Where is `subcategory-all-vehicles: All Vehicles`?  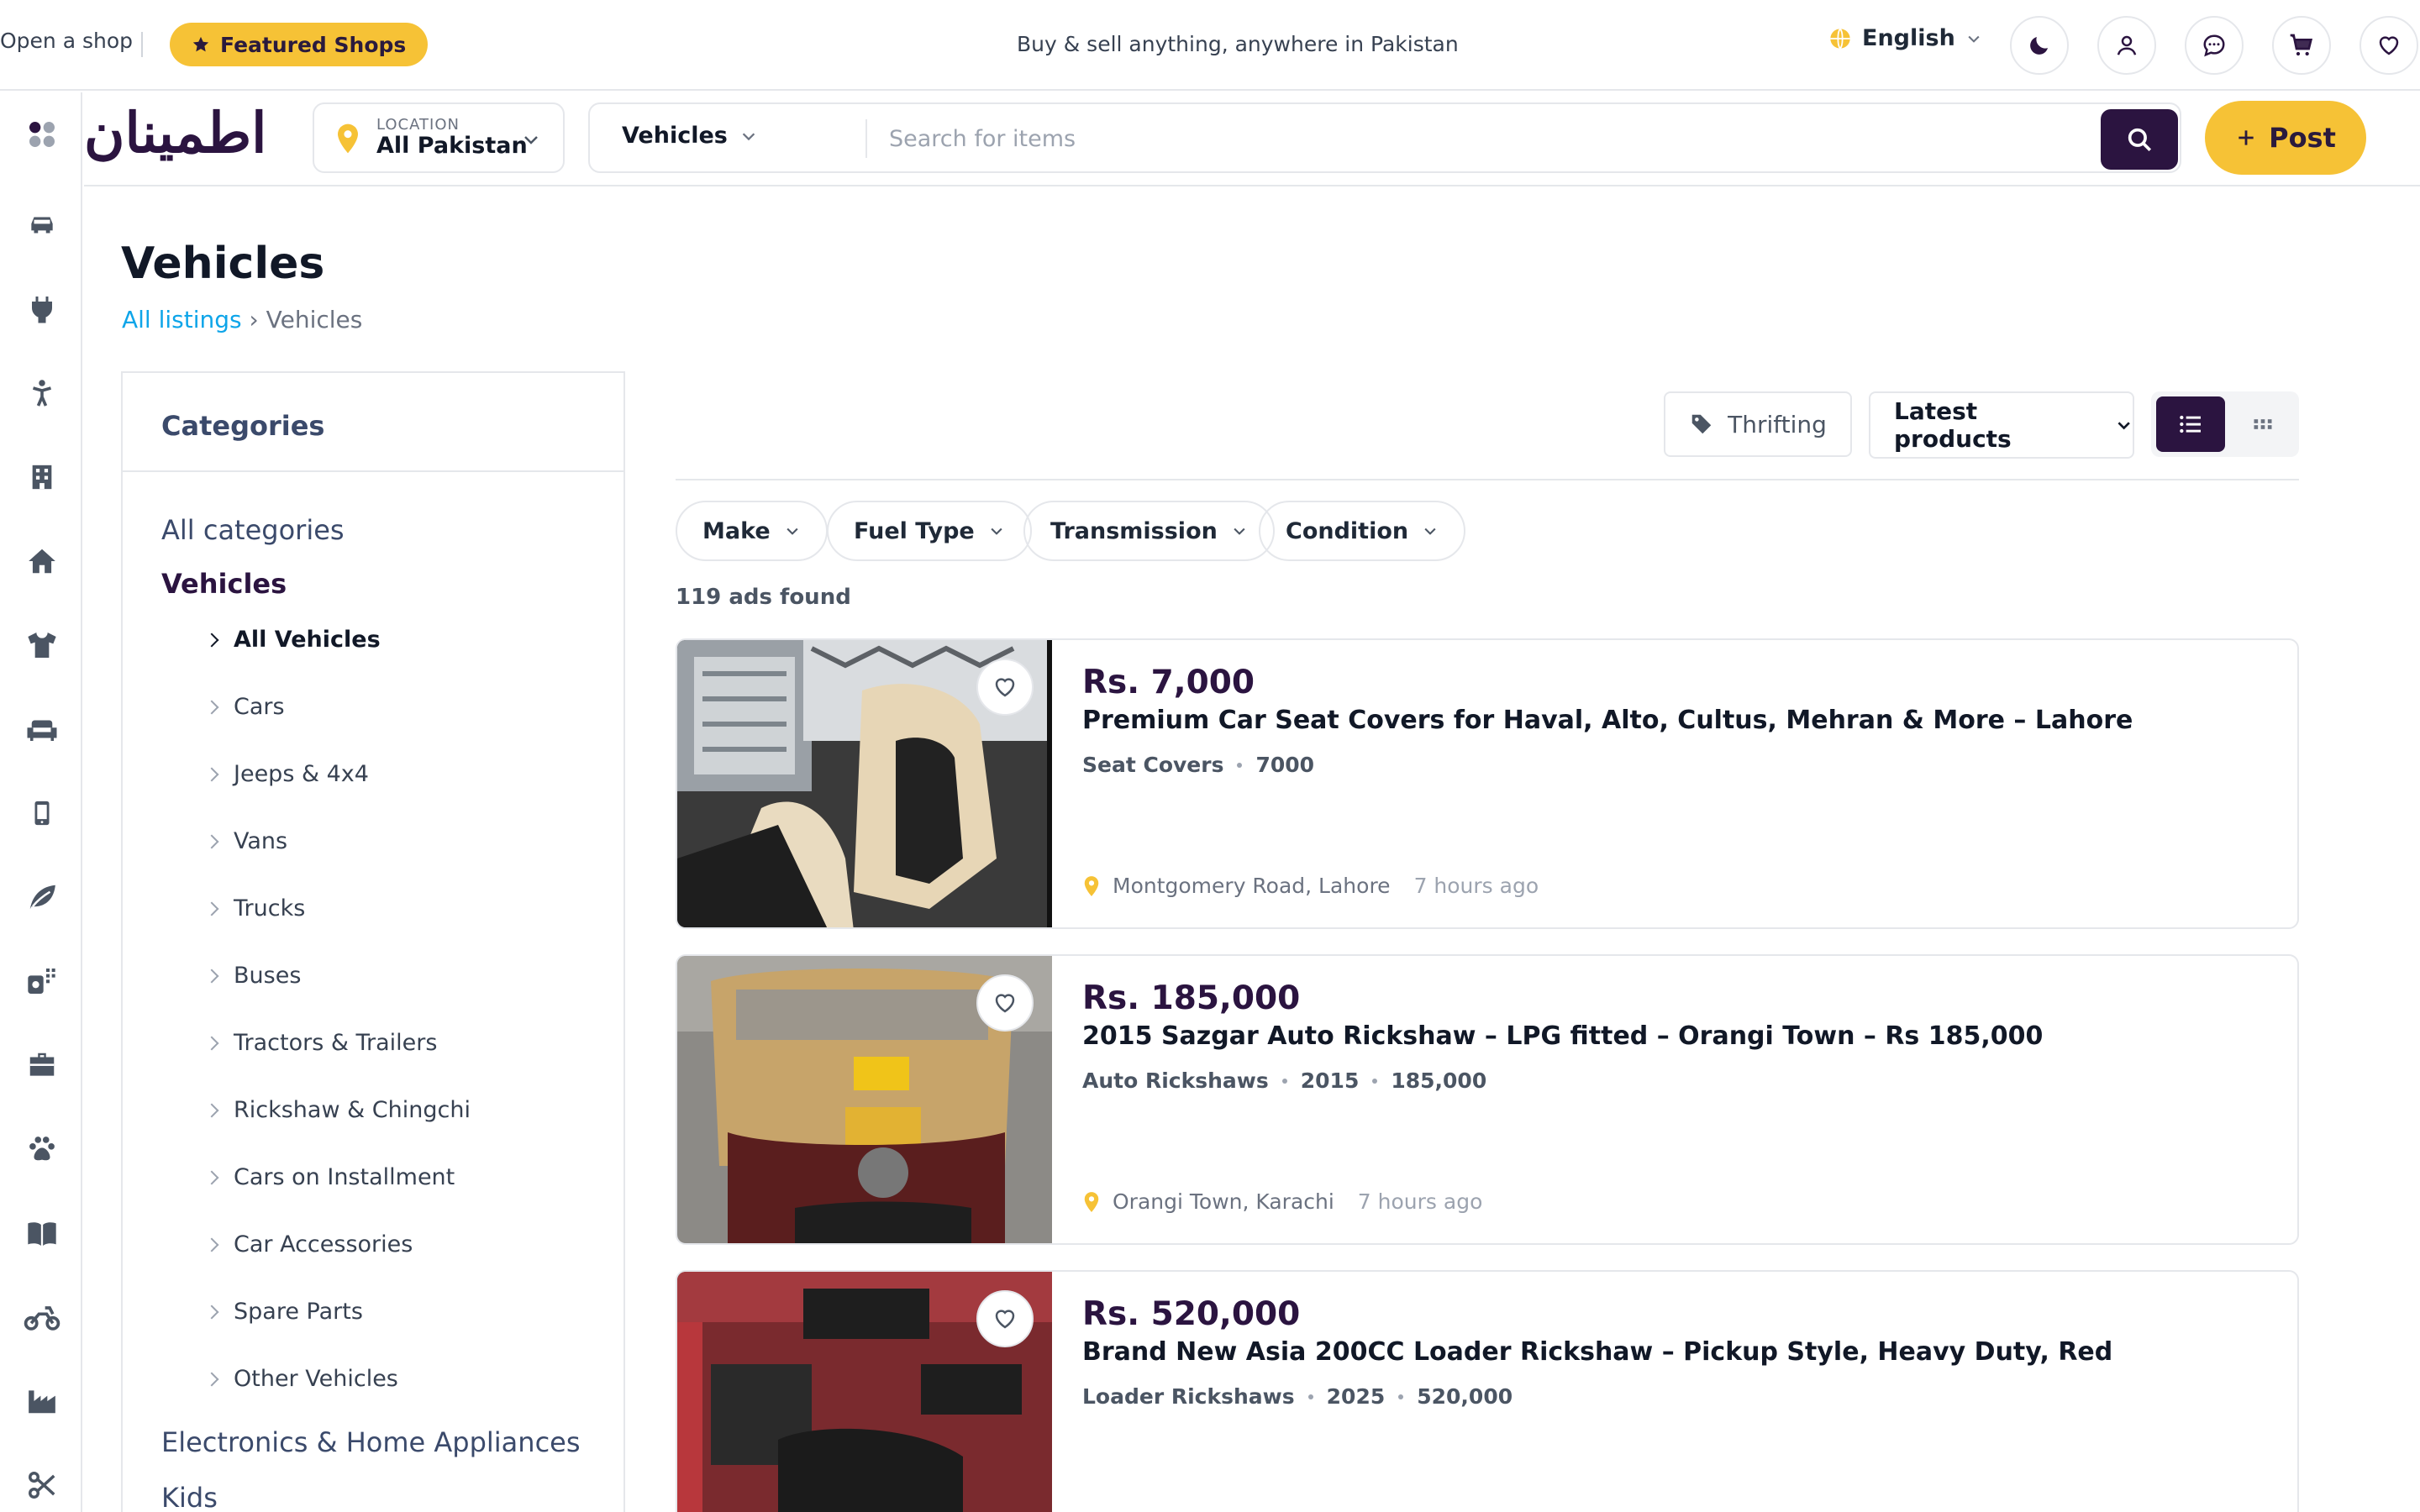 subcategory-all-vehicles: All Vehicles is located at coordinates (292, 640).